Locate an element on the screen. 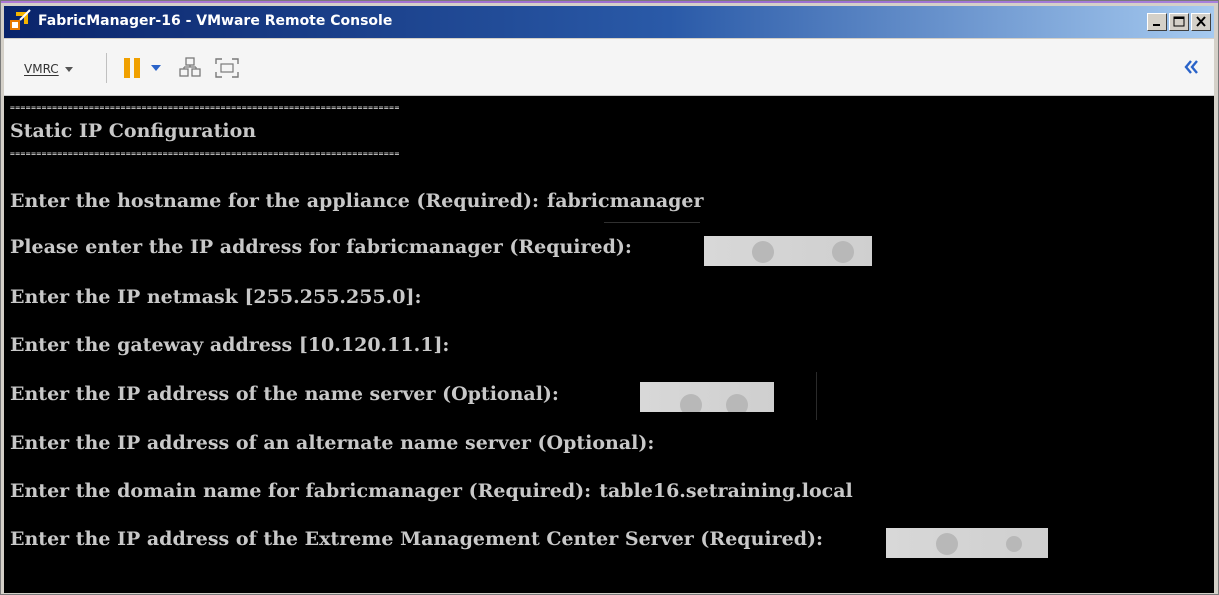 This screenshot has height=595, width=1219. chevron-down-icon is located at coordinates (68, 69).